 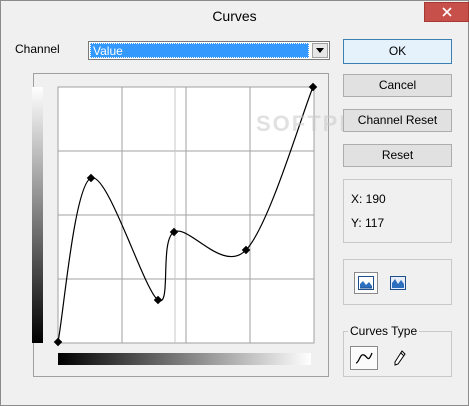 I want to click on smooth-curve-button, so click(x=364, y=358).